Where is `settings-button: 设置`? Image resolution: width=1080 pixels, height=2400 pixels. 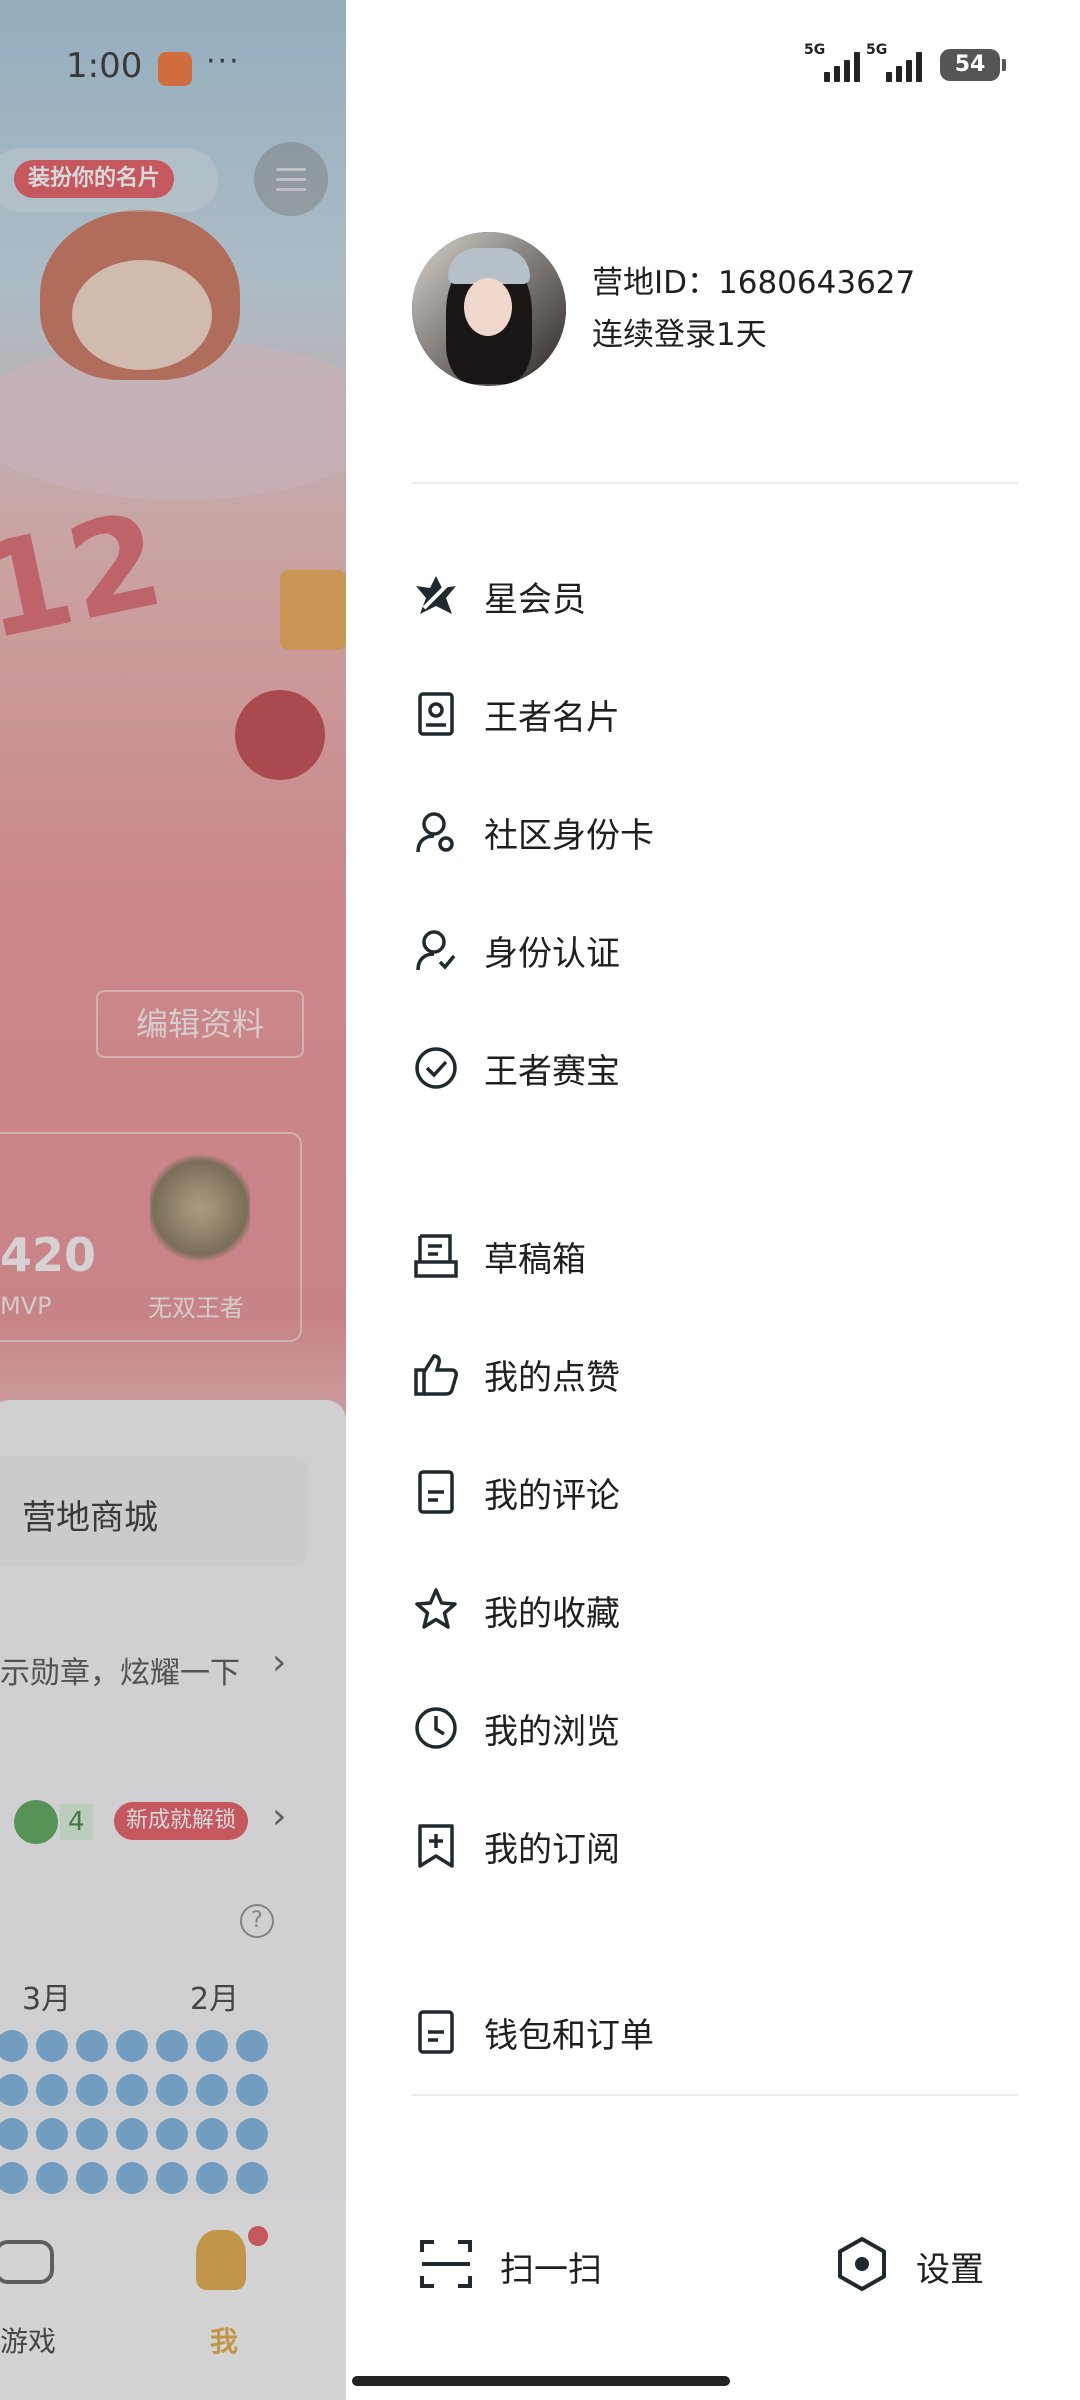 settings-button: 设置 is located at coordinates (909, 2266).